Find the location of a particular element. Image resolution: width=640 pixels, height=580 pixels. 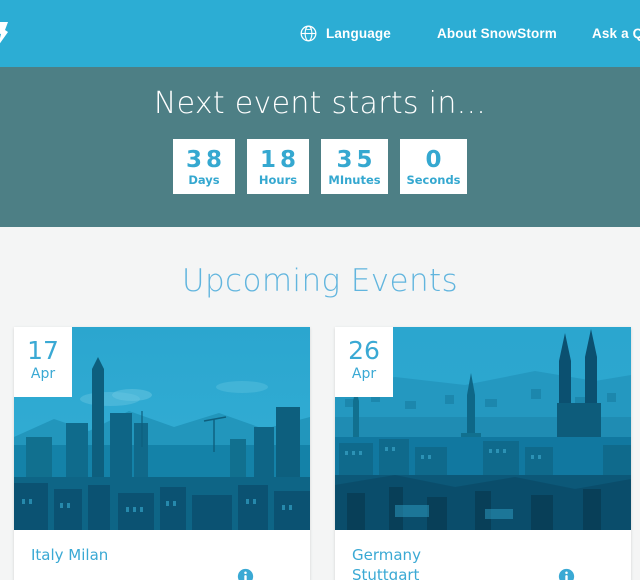

countdown-unit-seconds: 0 Seconds is located at coordinates (433, 166).